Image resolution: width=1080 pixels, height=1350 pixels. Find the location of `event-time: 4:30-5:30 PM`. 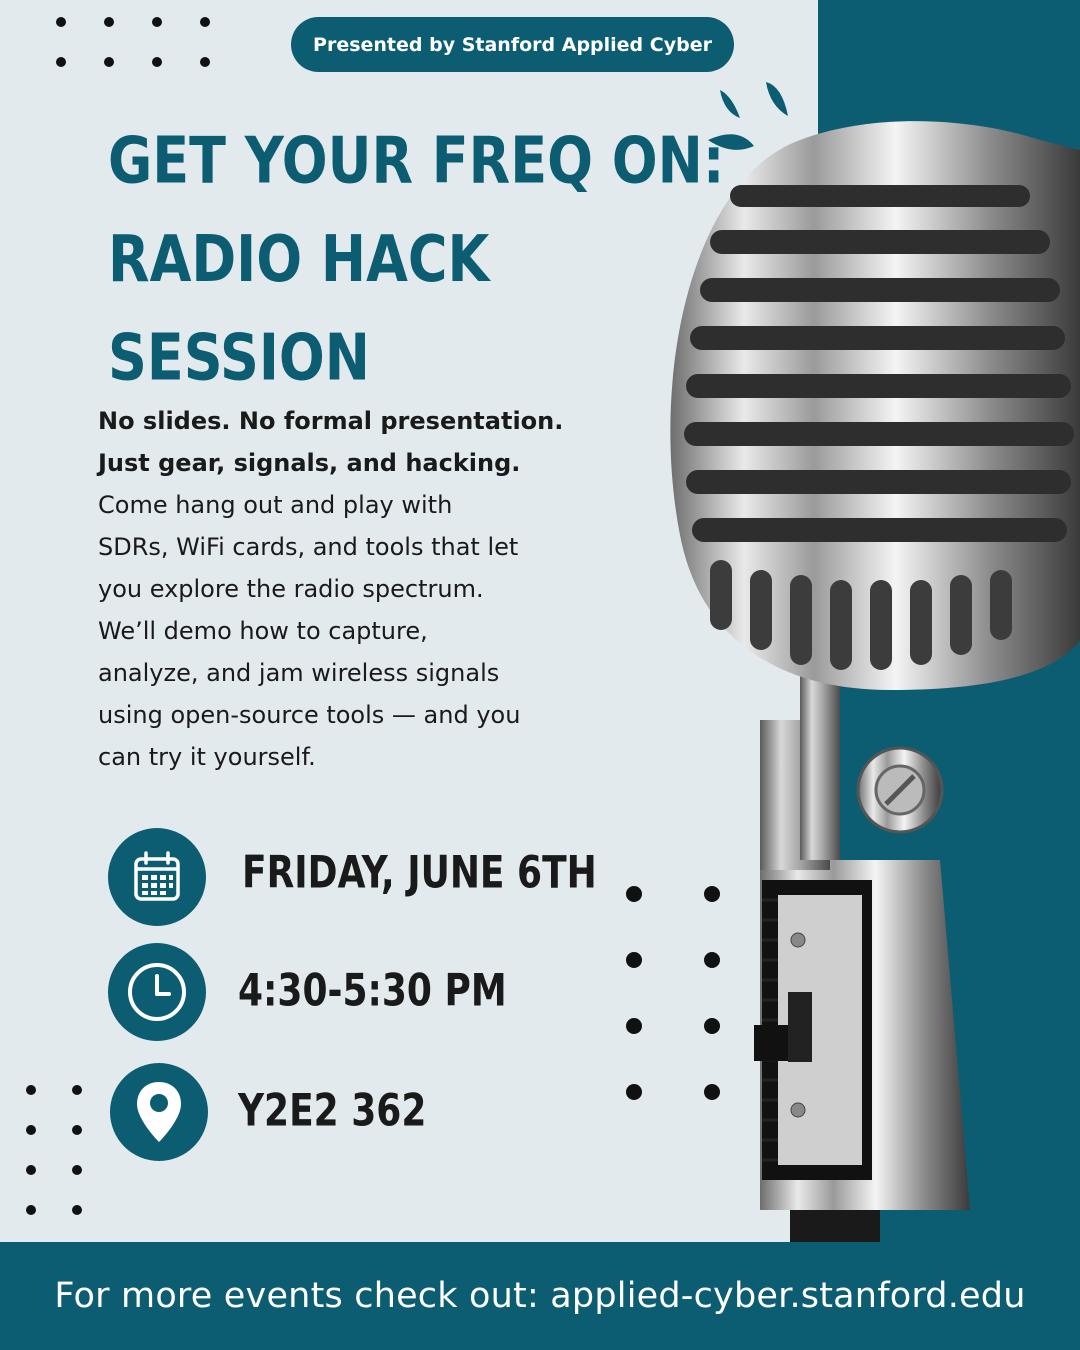

event-time: 4:30-5:30 PM is located at coordinates (372, 991).